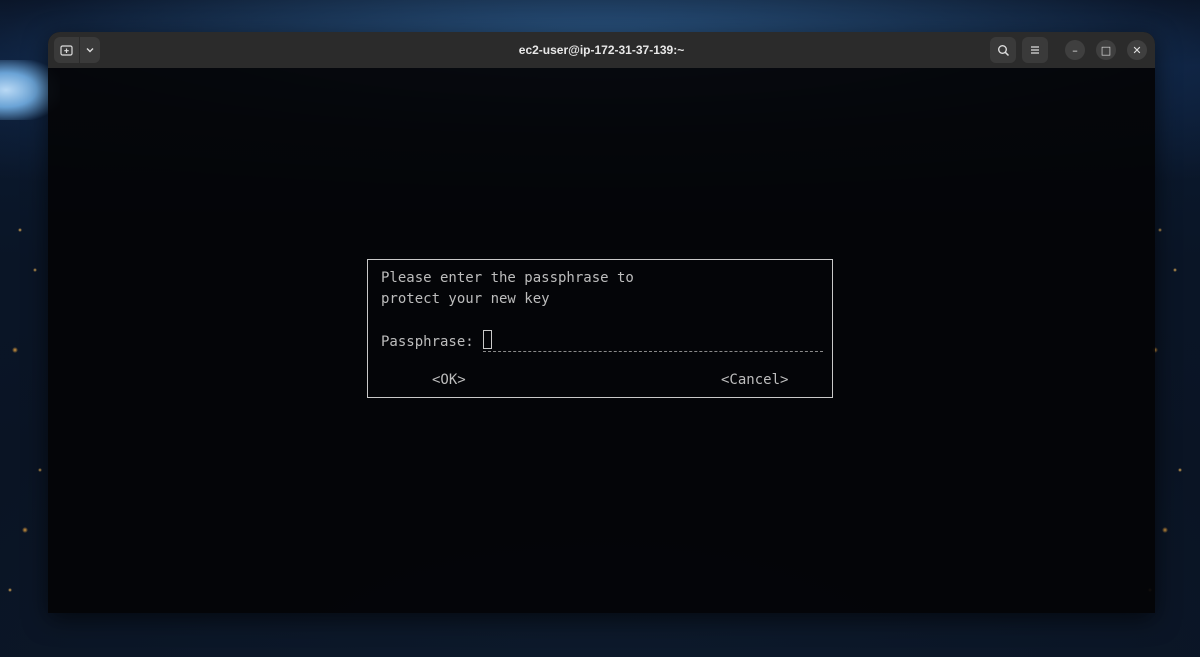 The width and height of the screenshot is (1200, 657). I want to click on maximize-icon: □, so click(1106, 50).